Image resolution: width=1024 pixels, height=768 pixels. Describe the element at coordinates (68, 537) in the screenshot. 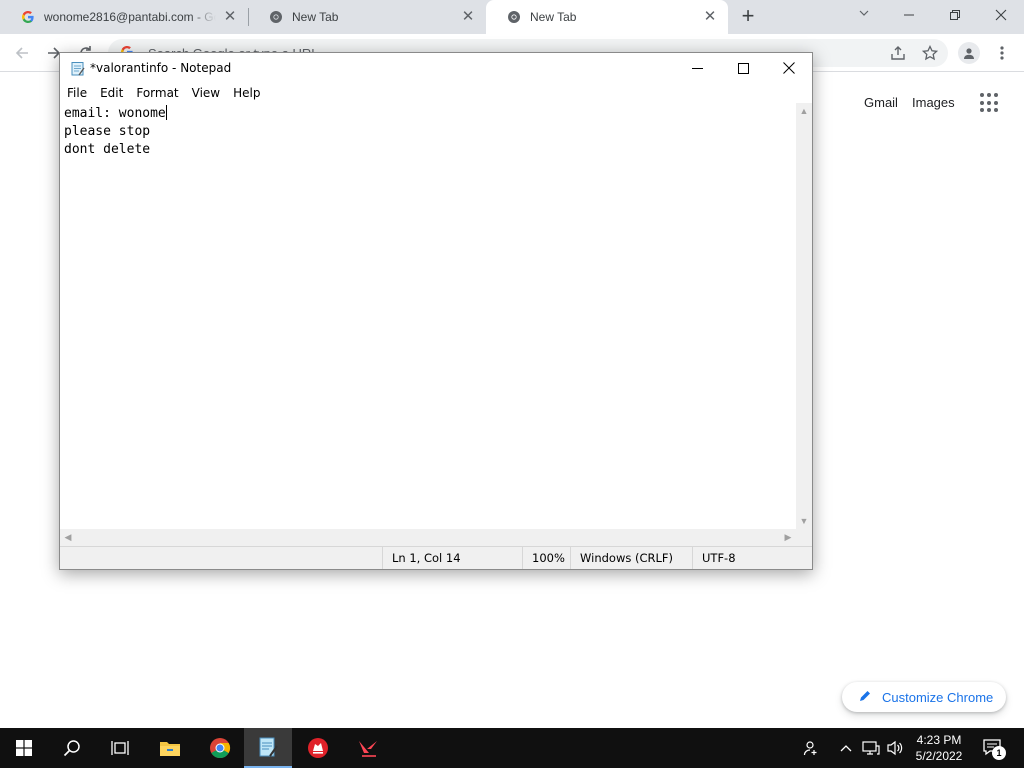

I see `scroll-left-arrow-icon: ◀` at that location.